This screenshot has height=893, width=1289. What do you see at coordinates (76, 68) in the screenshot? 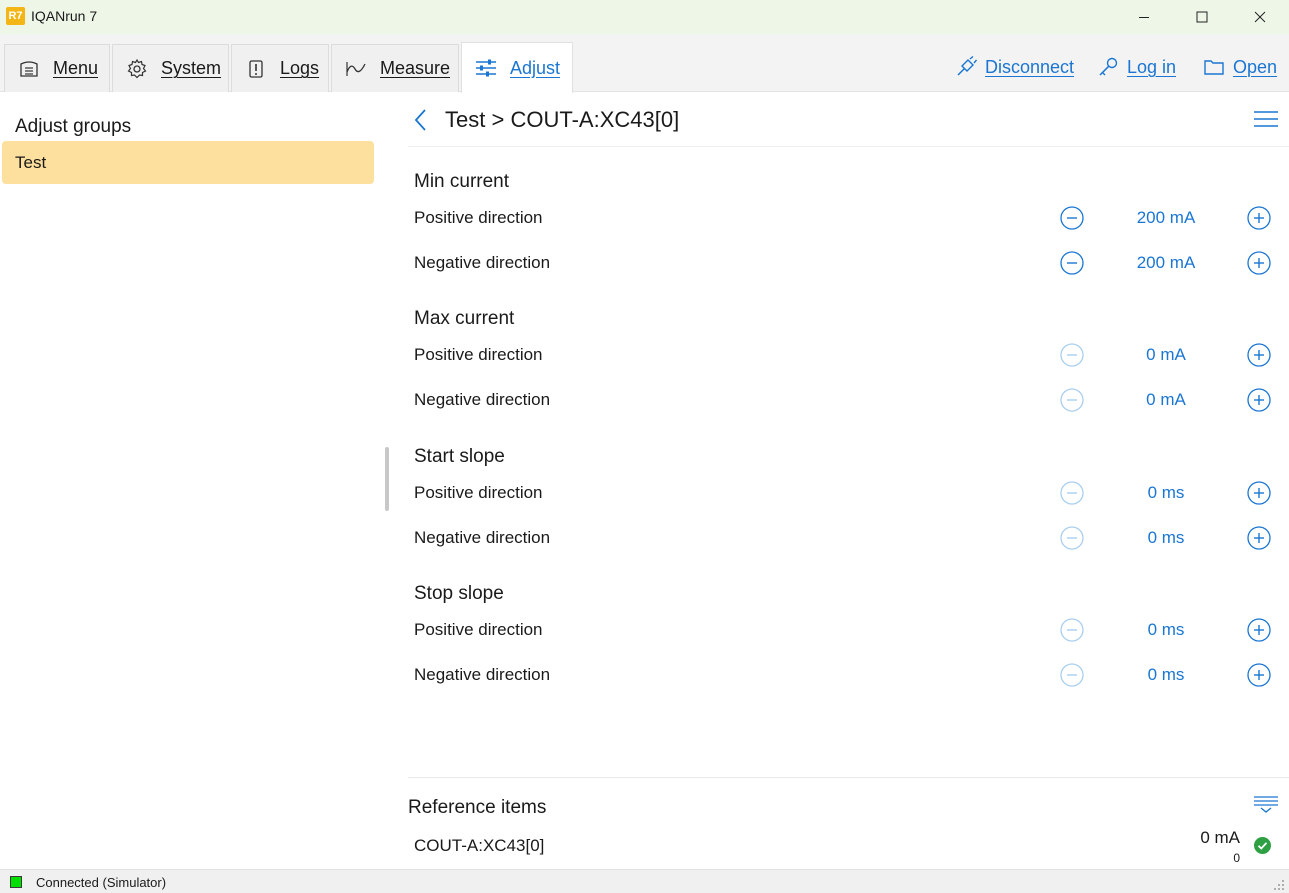
I see `tab-menu-label: Menu` at bounding box center [76, 68].